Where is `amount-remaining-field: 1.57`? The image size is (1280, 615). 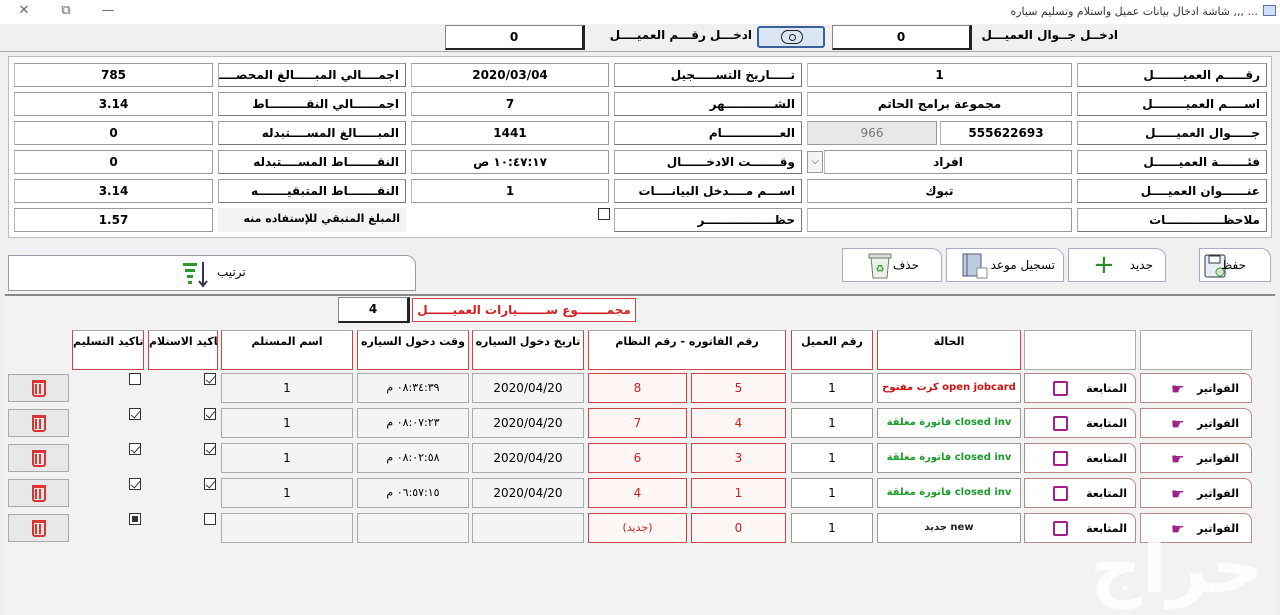
amount-remaining-field: 1.57 is located at coordinates (113, 220).